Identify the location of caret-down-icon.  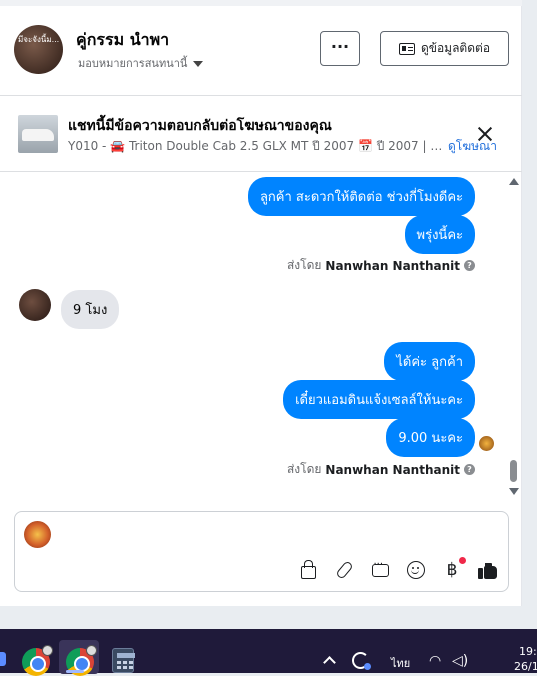
(198, 64).